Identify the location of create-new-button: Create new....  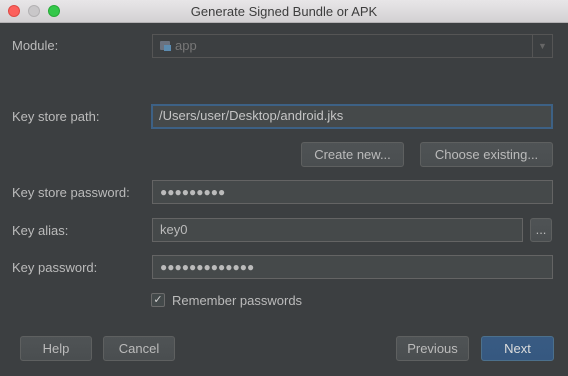
(352, 154).